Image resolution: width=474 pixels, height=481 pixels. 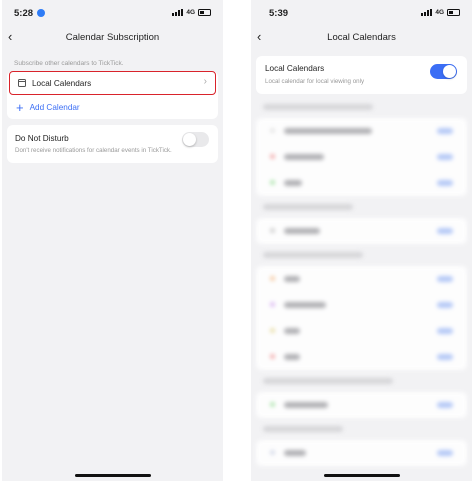 I want to click on local-calendars-title: Local Calendars, so click(x=295, y=68).